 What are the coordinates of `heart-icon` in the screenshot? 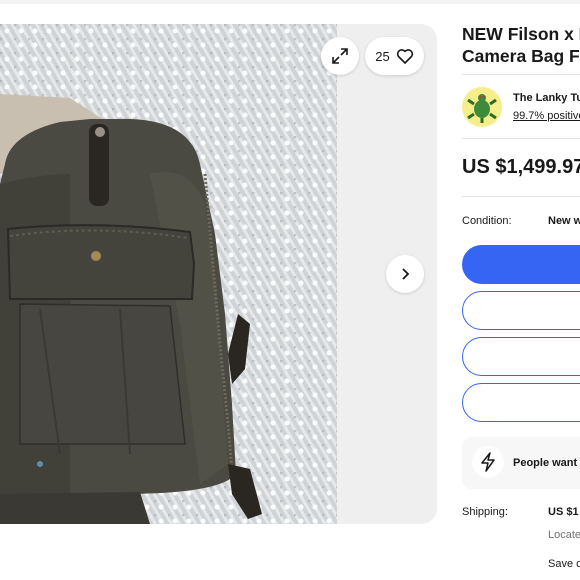 It's located at (404, 56).